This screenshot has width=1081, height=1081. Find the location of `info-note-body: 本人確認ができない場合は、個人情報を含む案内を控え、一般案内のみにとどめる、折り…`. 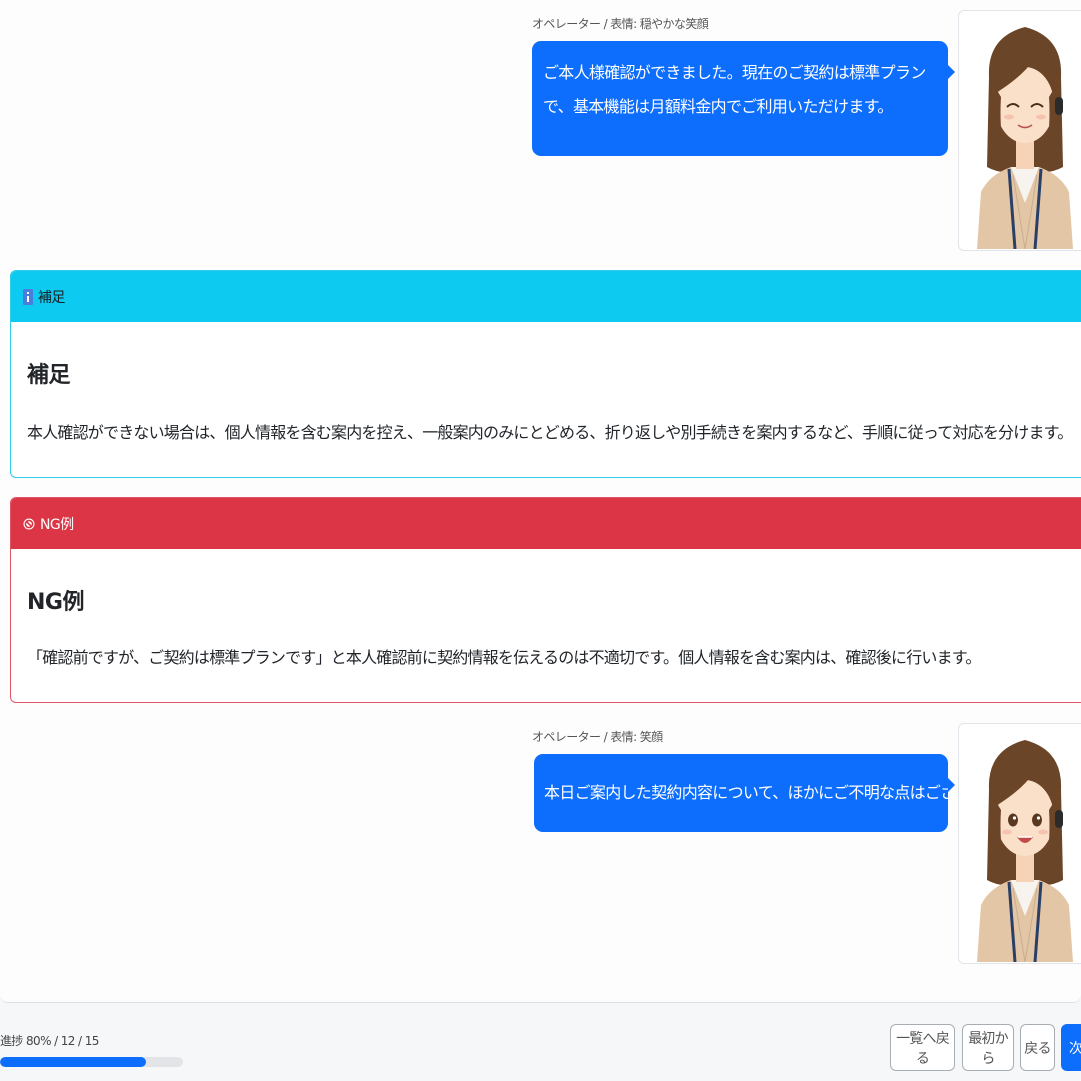

info-note-body: 本人確認ができない場合は、個人情報を含む案内を控え、一般案内のみにとどめる、折り… is located at coordinates (550, 432).